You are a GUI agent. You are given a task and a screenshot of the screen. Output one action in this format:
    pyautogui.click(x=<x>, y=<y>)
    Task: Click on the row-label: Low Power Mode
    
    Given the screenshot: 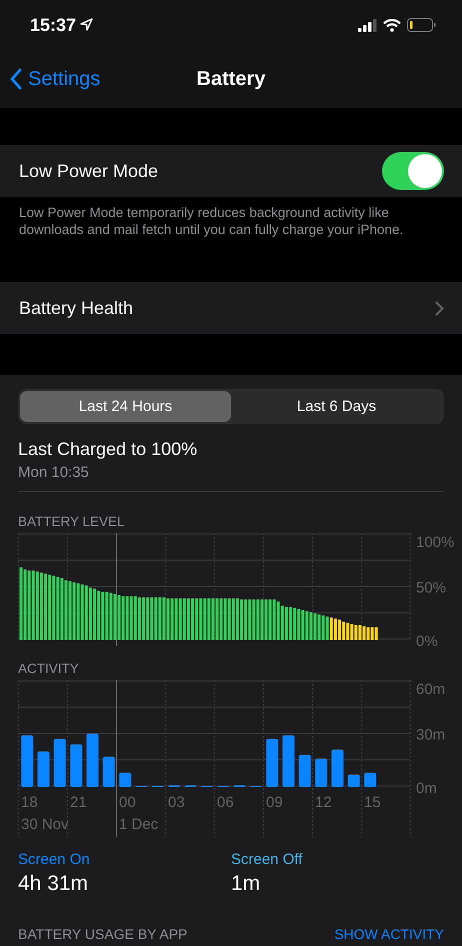 What is the action you would take?
    pyautogui.click(x=88, y=171)
    